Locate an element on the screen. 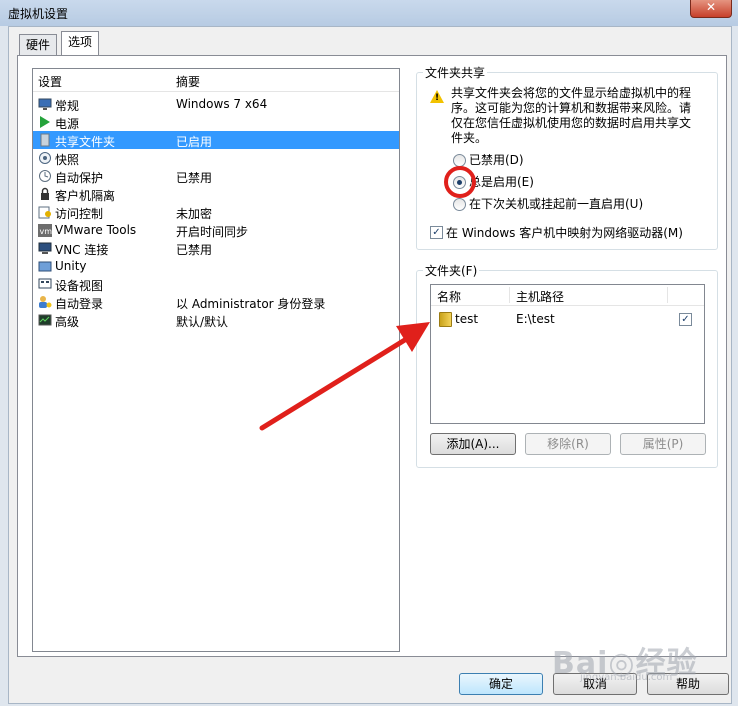  column-header-summary: 摘要 is located at coordinates (188, 81).